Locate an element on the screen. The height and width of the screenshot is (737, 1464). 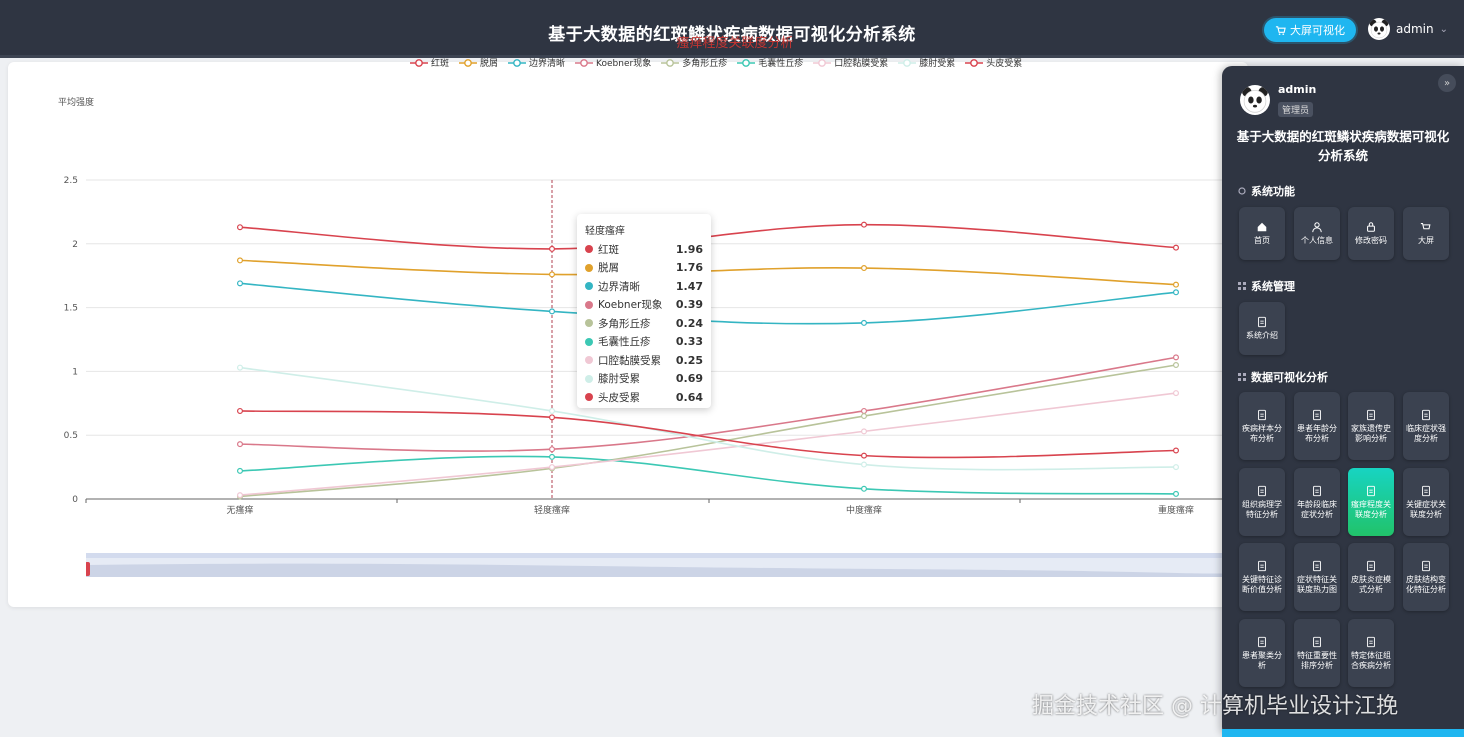
nav-tile: 首页 is located at coordinates (1262, 233).